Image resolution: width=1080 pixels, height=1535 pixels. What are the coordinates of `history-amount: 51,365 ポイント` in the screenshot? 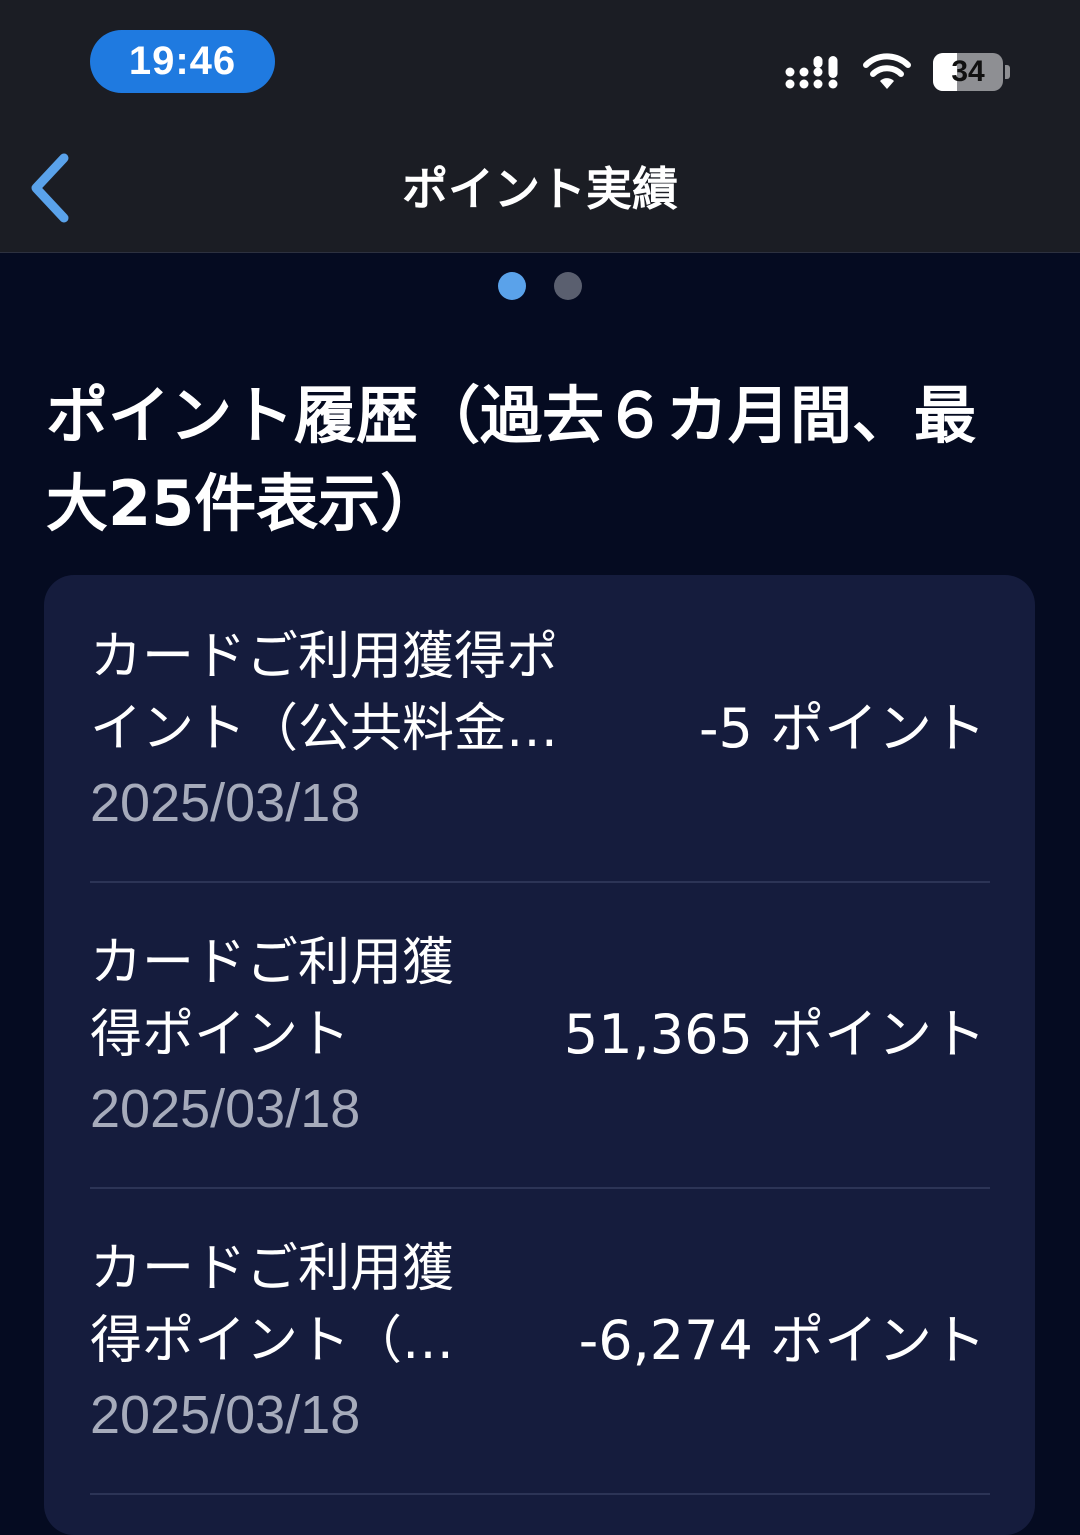 It's located at (774, 1034).